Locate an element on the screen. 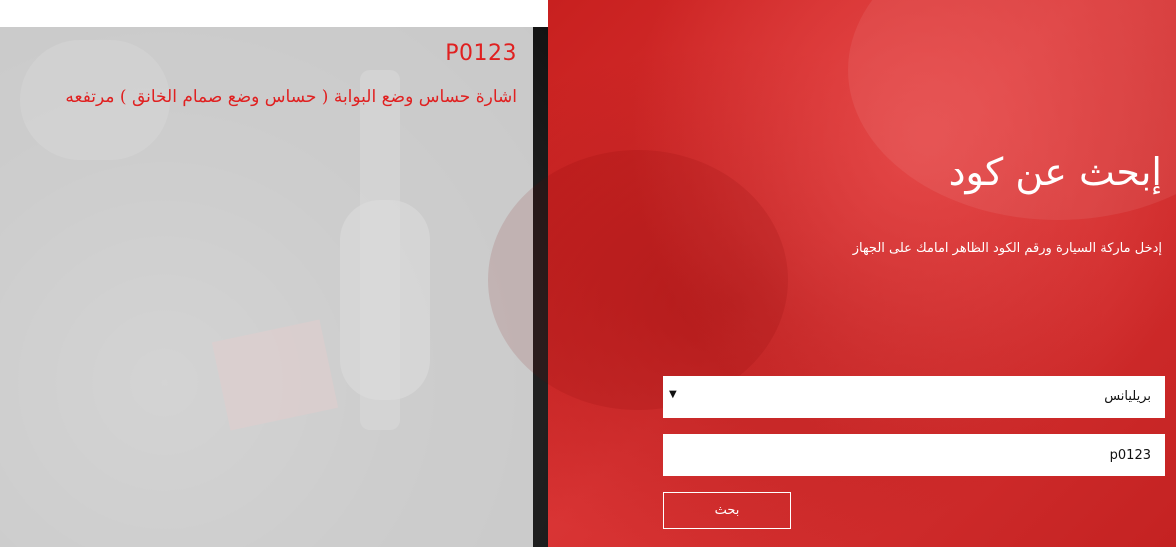 The image size is (1176, 547). dropdown-arrow-icon: ▼ is located at coordinates (673, 394).